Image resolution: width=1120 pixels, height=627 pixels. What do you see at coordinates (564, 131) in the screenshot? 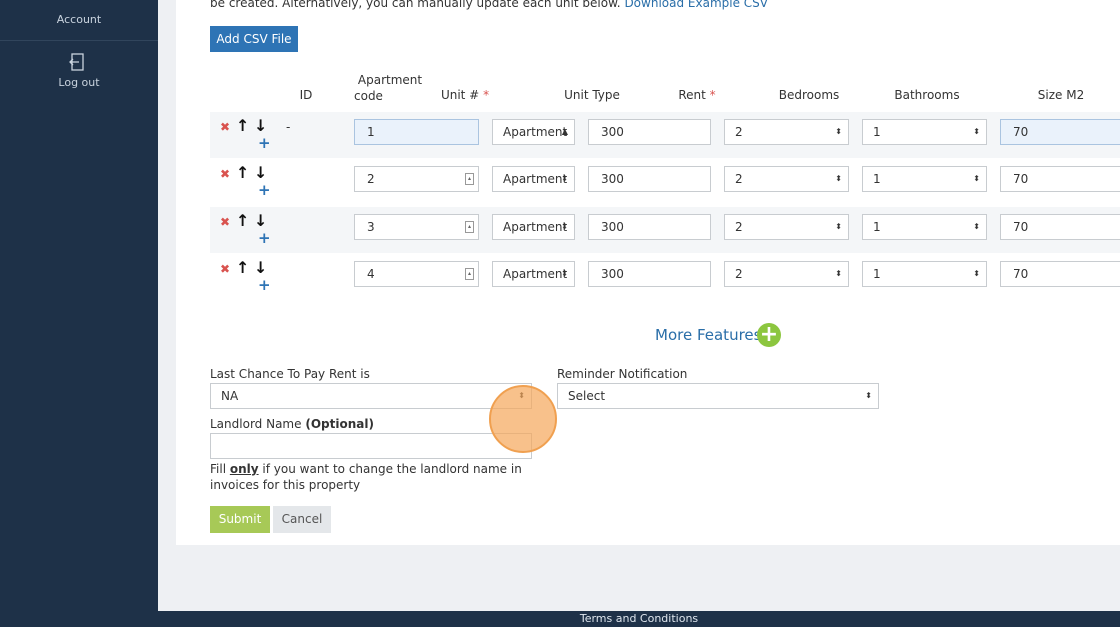
I see `select-arrow-icon: ▲` at bounding box center [564, 131].